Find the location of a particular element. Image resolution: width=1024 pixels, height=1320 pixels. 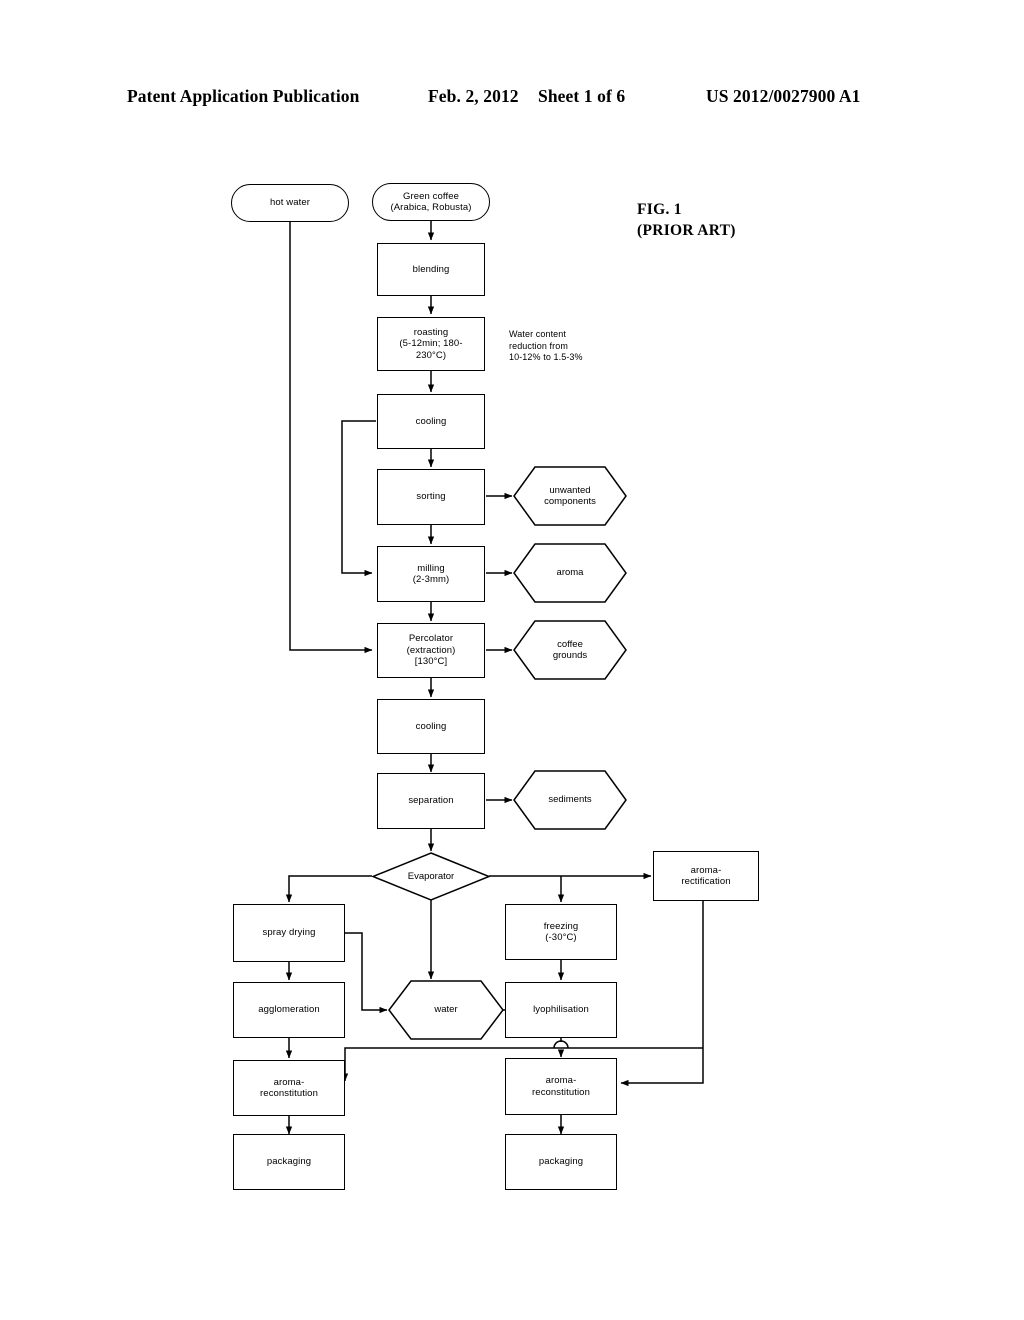

node-spray-drying: spray drying is located at coordinates (289, 933).